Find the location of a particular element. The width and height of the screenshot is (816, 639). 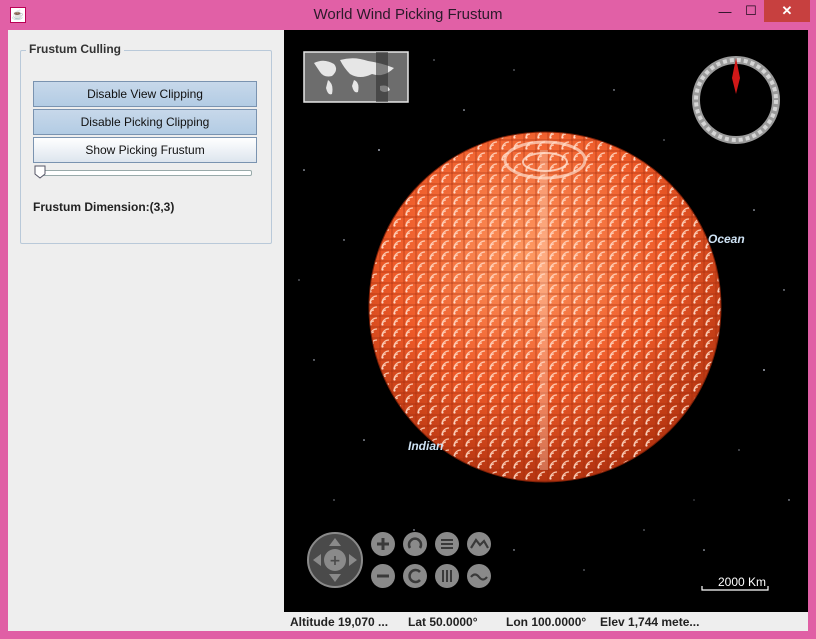

longitude-readout: Lon 100.0000° is located at coordinates (546, 622).